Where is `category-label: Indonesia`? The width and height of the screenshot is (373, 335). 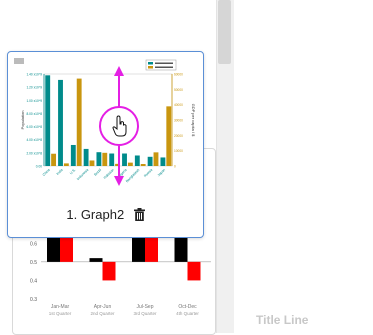 category-label: Indonesia is located at coordinates (82, 174).